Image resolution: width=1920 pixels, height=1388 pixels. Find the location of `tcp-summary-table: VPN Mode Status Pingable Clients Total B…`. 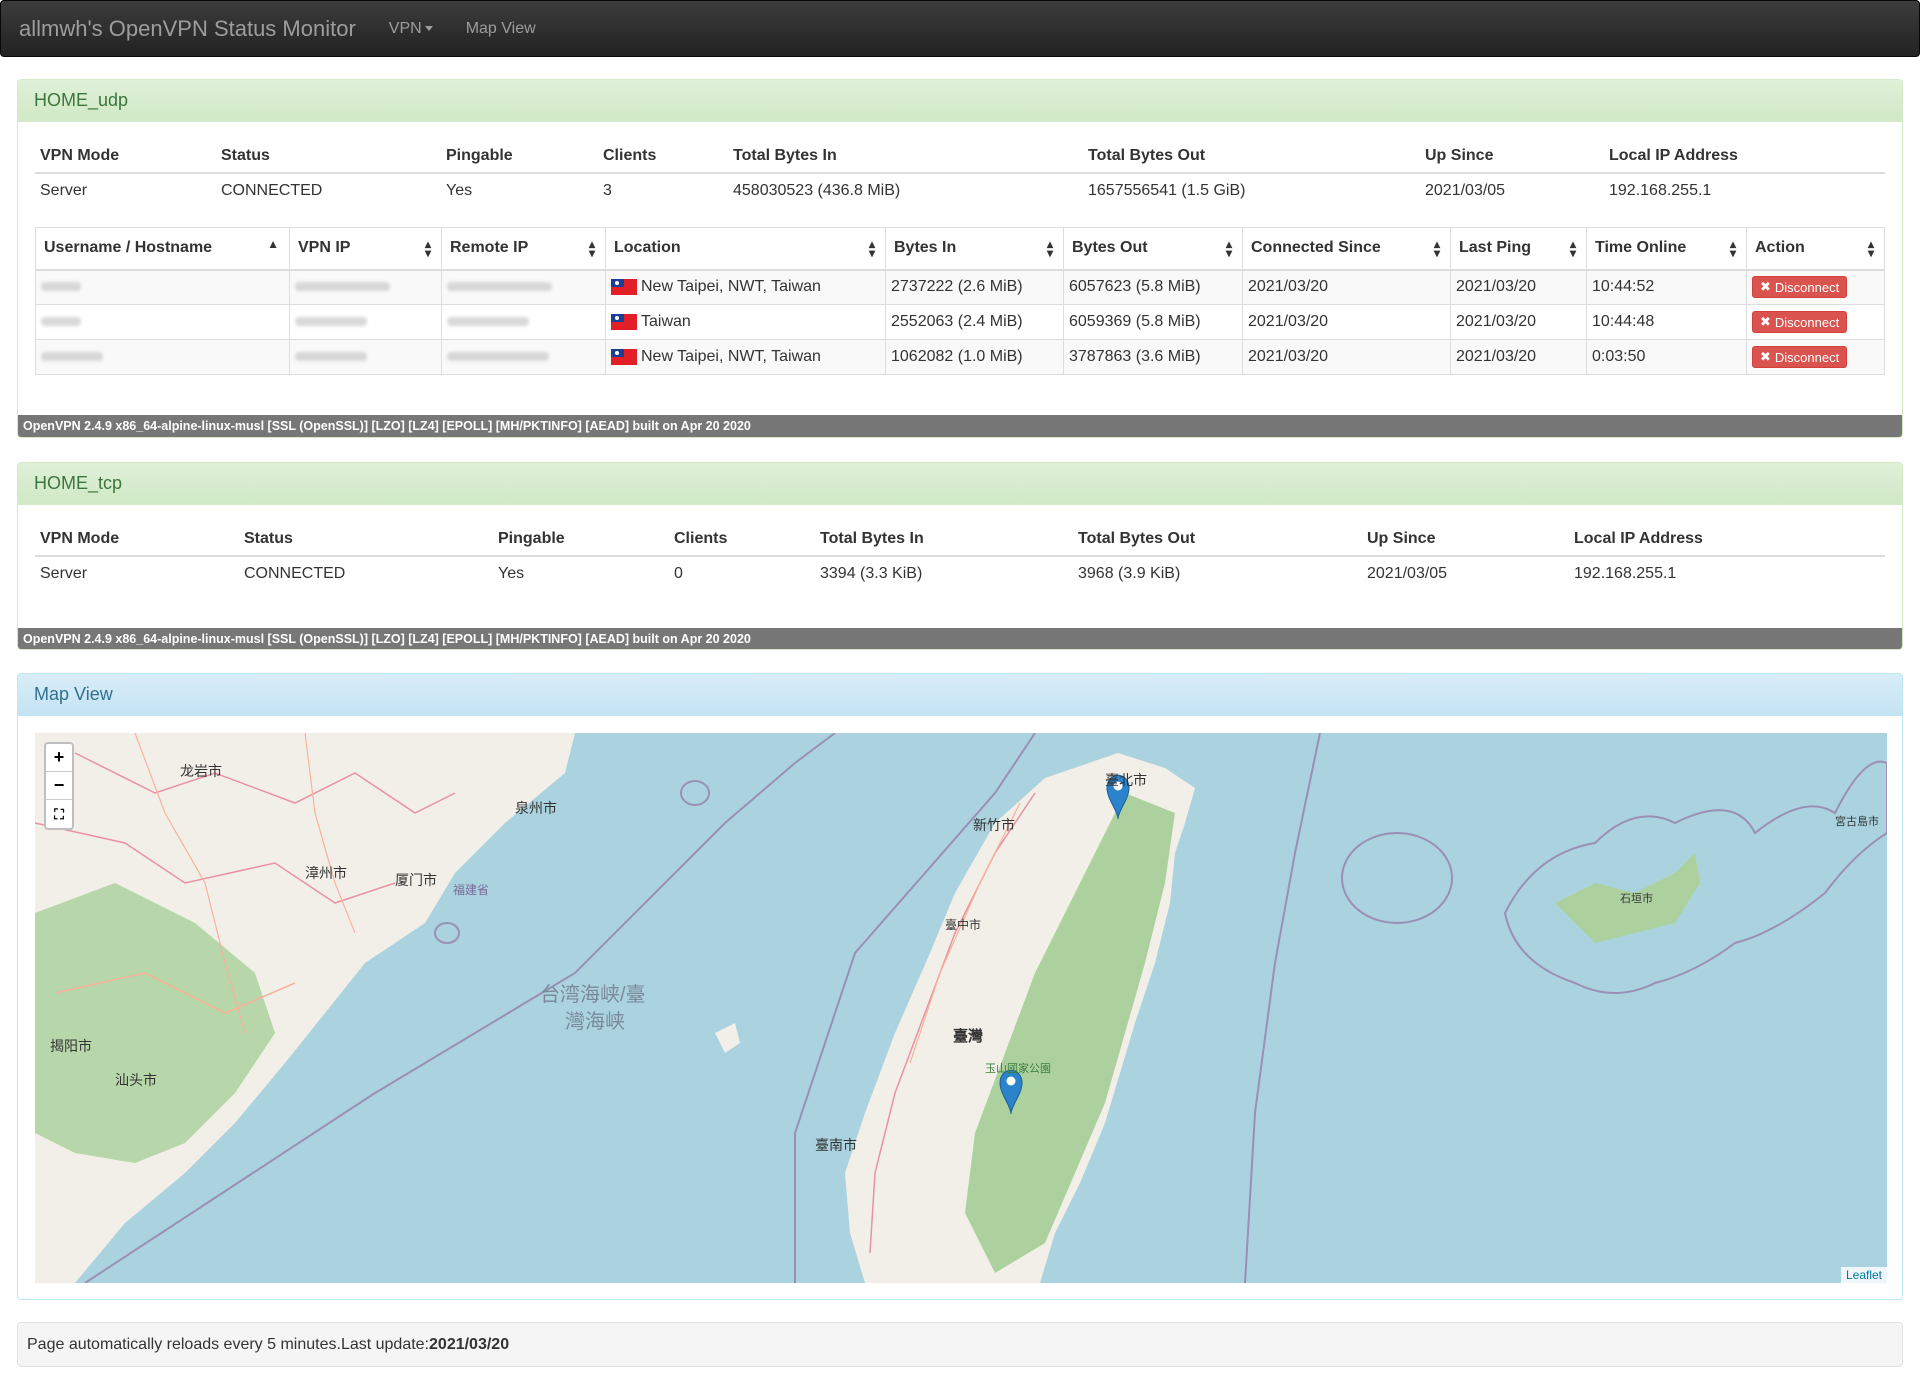

tcp-summary-table: VPN Mode Status Pingable Clients Total B… is located at coordinates (960, 556).